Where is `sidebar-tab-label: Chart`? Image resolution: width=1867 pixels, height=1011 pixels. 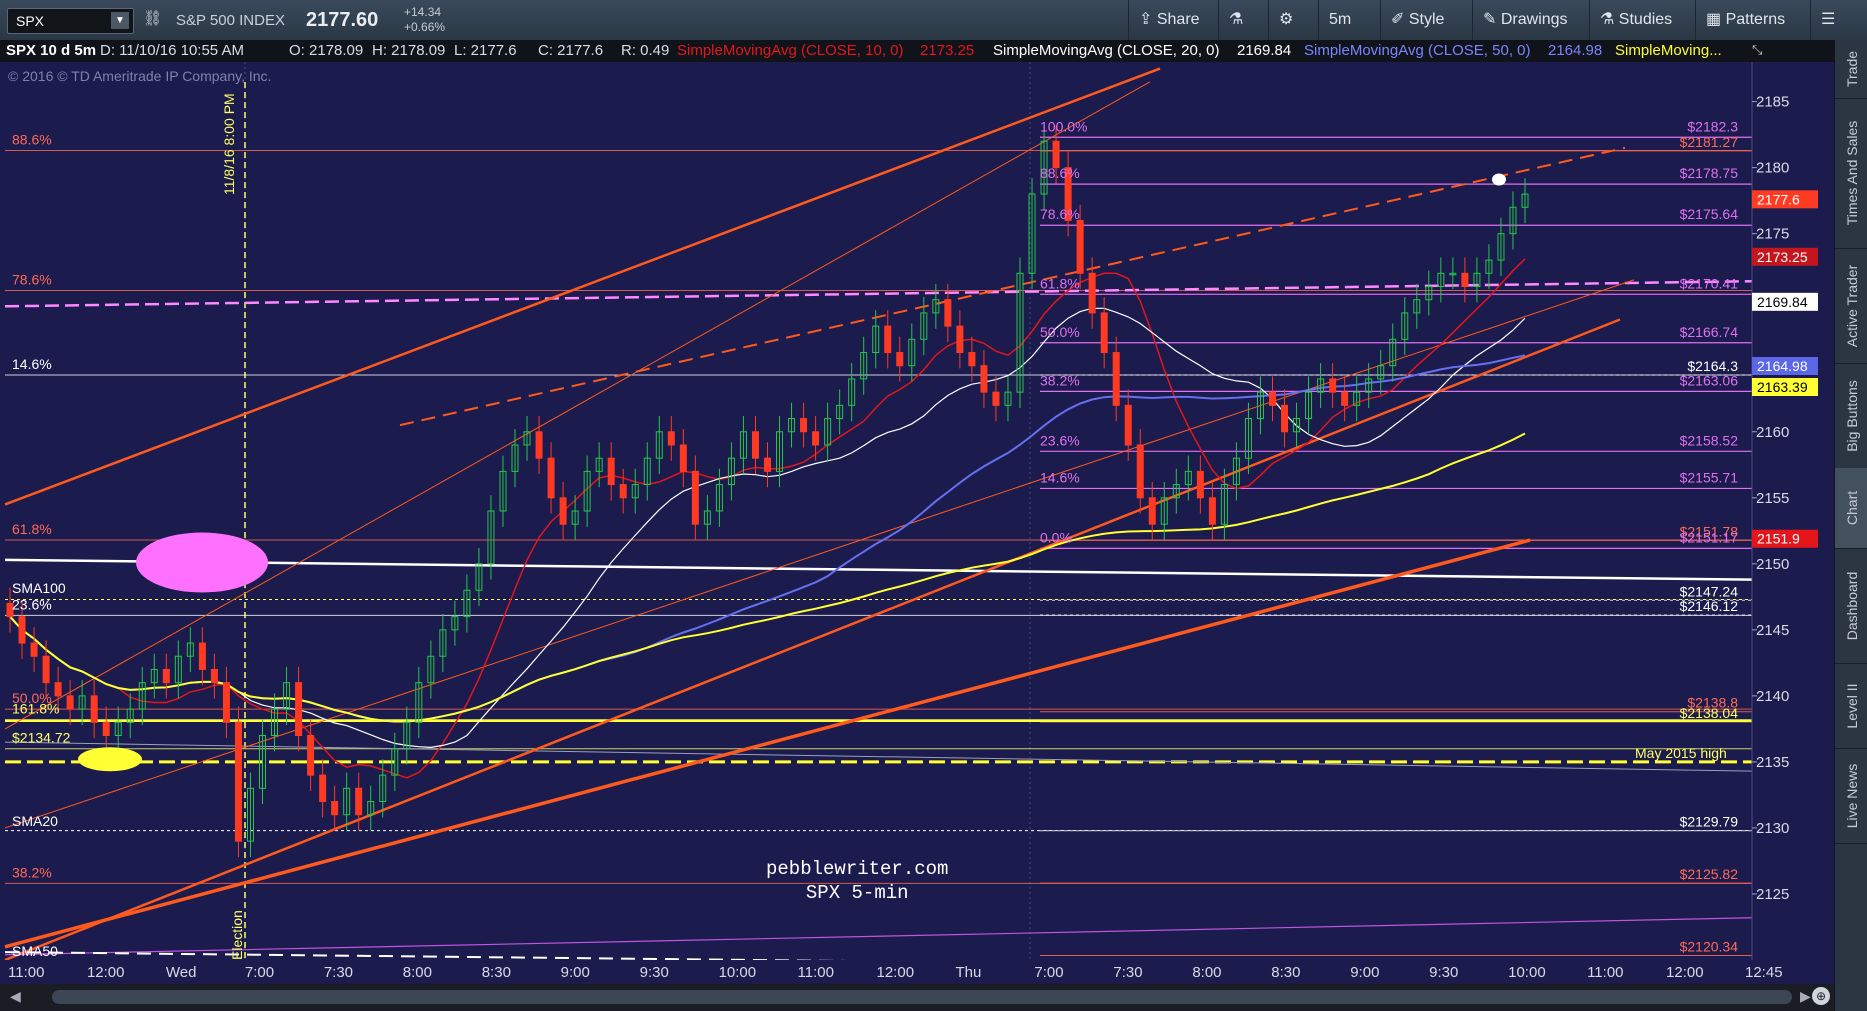 sidebar-tab-label: Chart is located at coordinates (1851, 508).